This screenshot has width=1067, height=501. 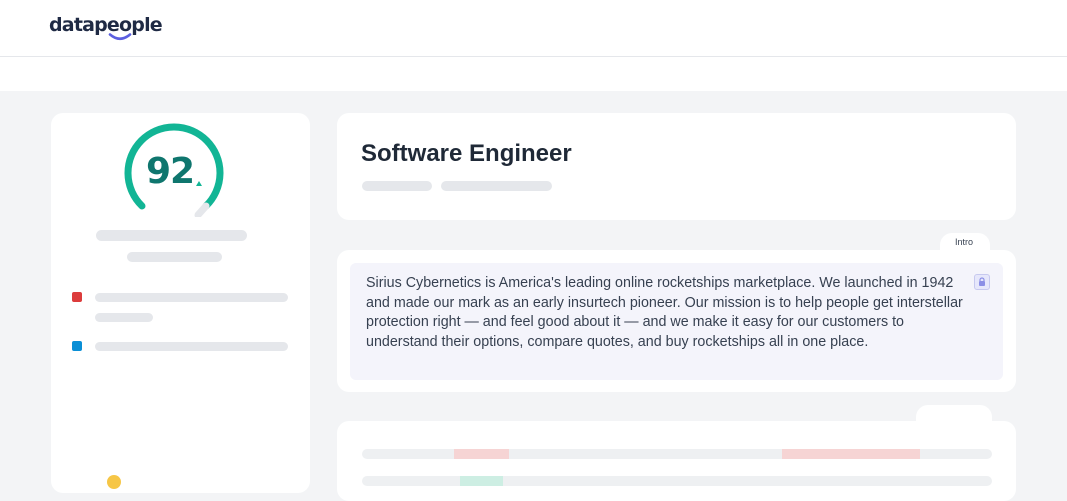 I want to click on info-text-placeholder, so click(x=191, y=346).